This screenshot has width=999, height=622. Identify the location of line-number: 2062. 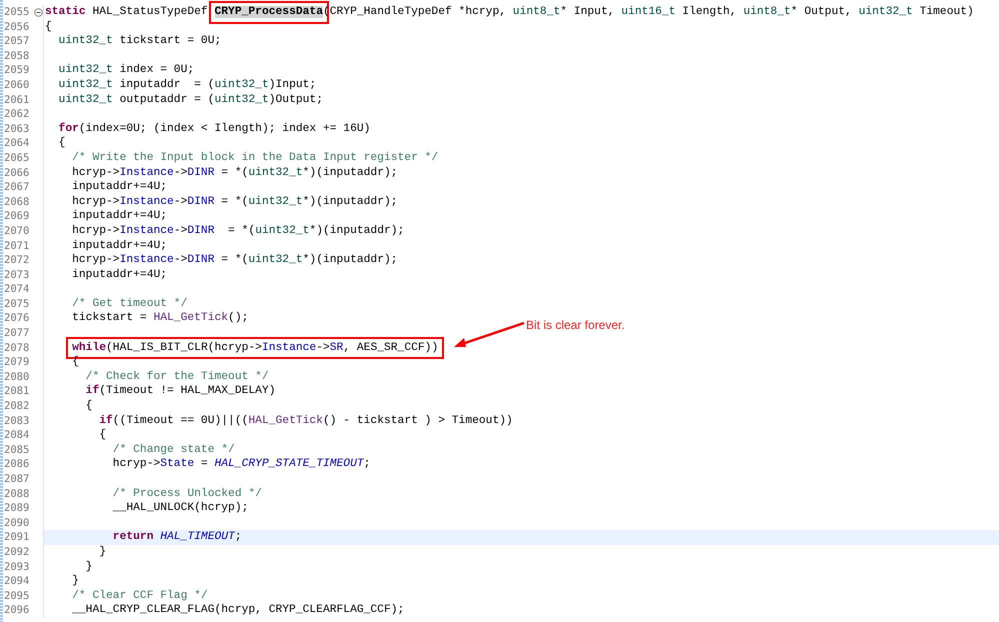
(16, 114).